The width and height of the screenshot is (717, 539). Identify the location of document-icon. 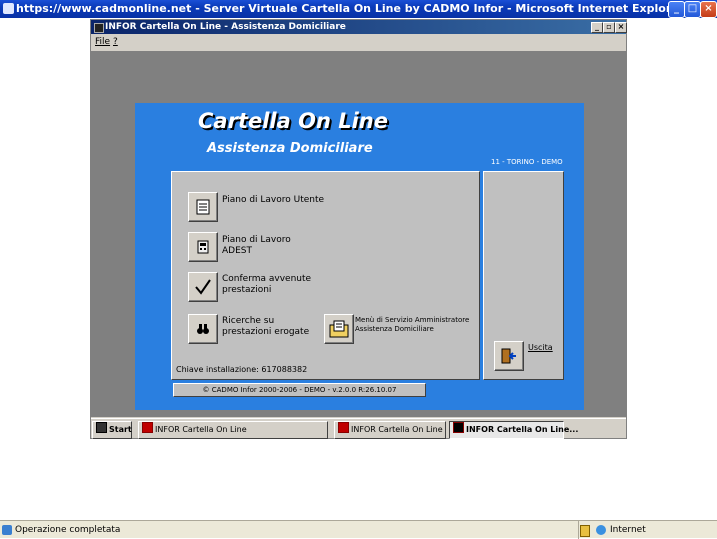
(203, 207).